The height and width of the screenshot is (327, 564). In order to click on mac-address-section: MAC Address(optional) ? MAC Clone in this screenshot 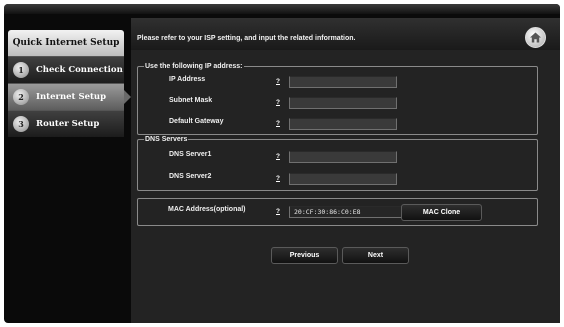, I will do `click(337, 212)`.